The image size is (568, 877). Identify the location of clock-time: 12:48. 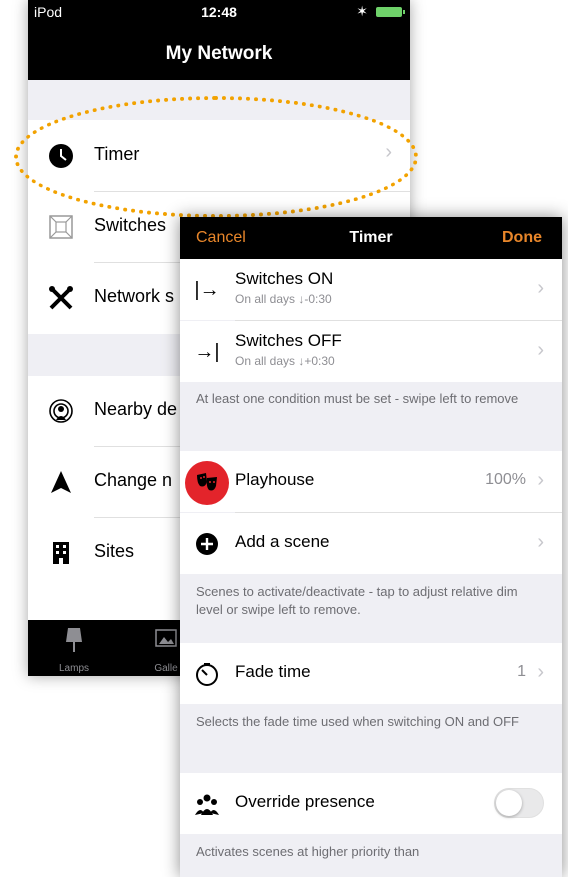
(219, 12).